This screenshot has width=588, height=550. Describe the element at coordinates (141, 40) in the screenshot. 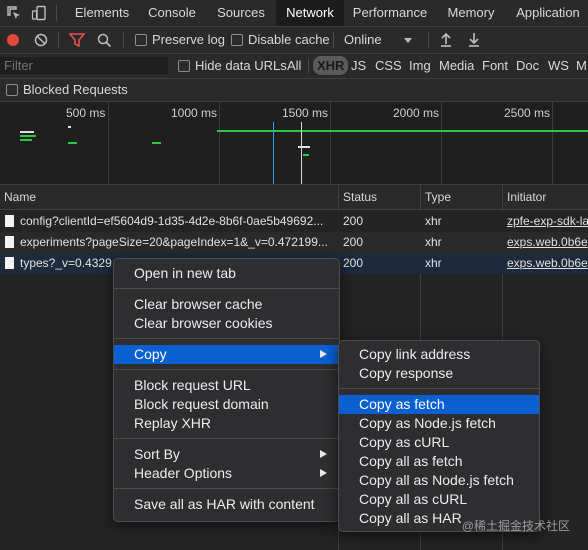

I see `preserve-log-checkbox` at that location.